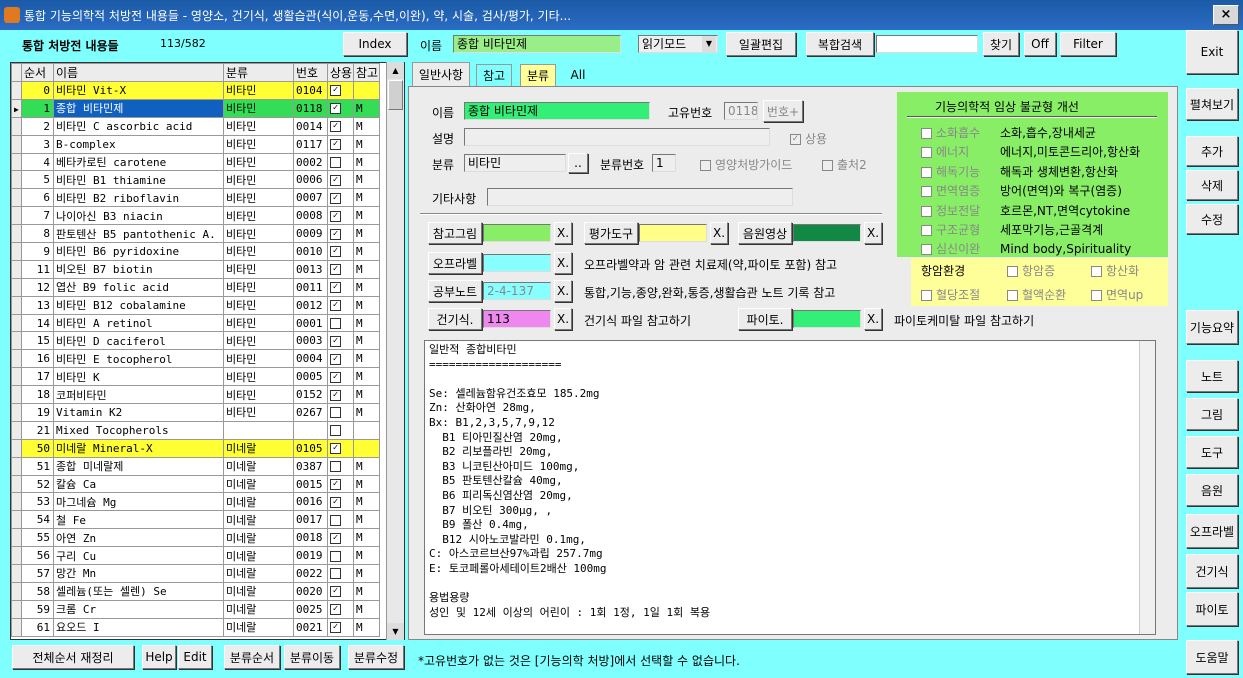  Describe the element at coordinates (138, 180) in the screenshot. I see `cell-name: 비타민 B1 thiamine` at that location.